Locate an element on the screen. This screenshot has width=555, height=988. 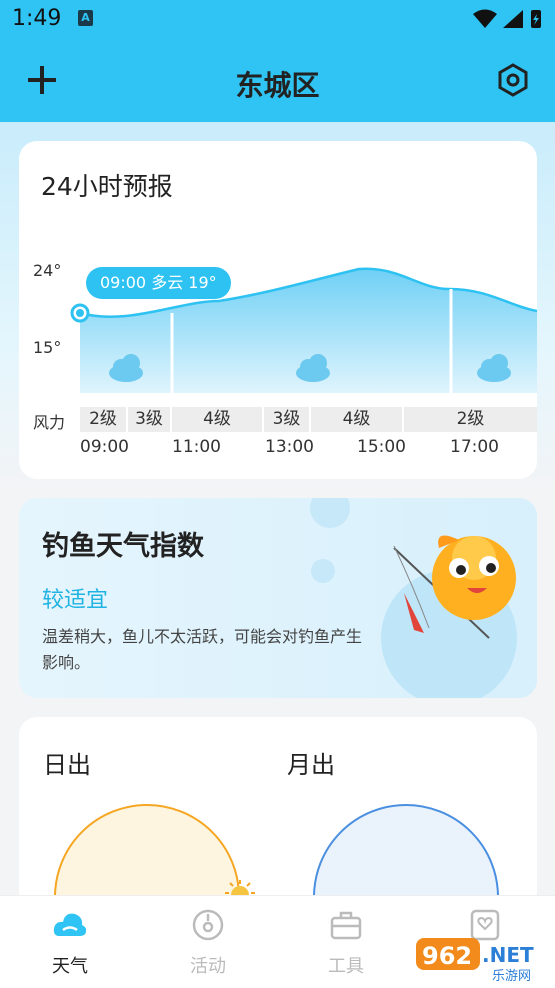
fishing-description: 温差稍大，鱼儿不太活跃，可能会对钓鱼产生影响。 is located at coordinates (202, 649).